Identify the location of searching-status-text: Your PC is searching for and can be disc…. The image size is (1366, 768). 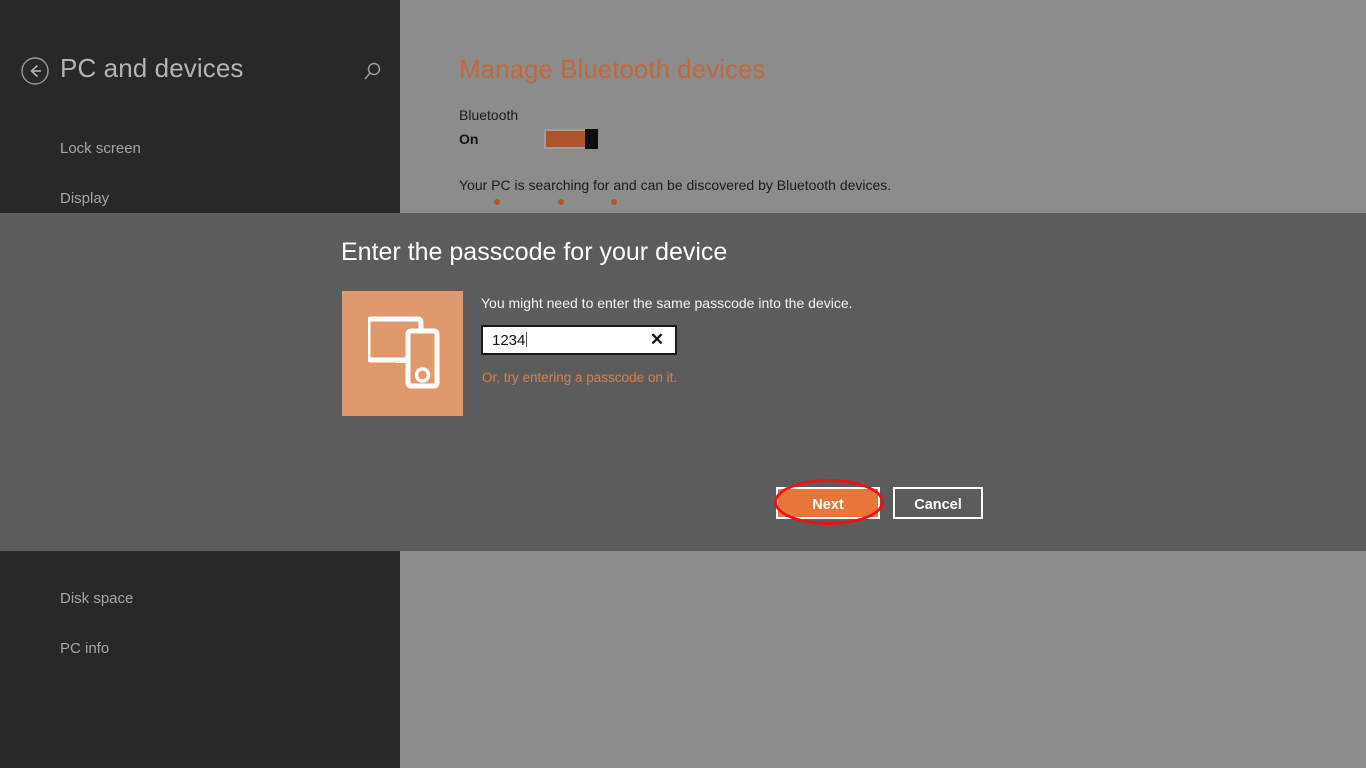
(675, 185).